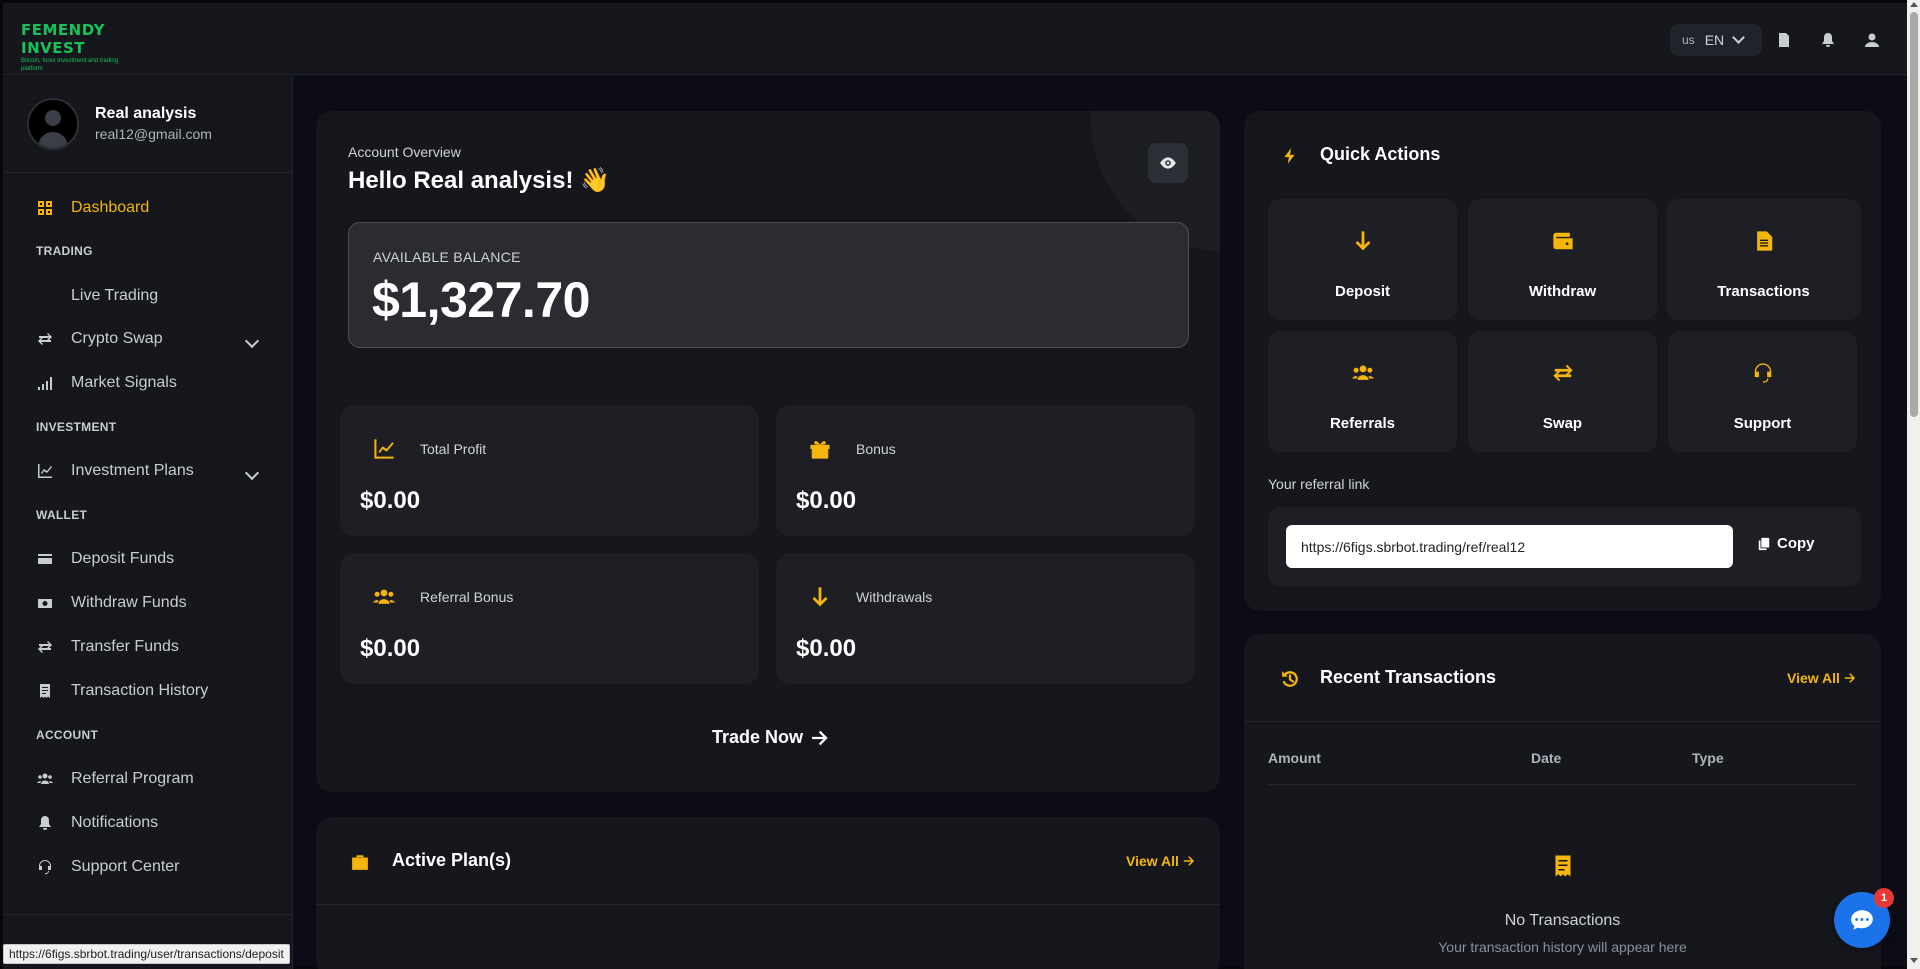 The image size is (1920, 969). Describe the element at coordinates (1168, 163) in the screenshot. I see `toggle-balance-visibility-button` at that location.